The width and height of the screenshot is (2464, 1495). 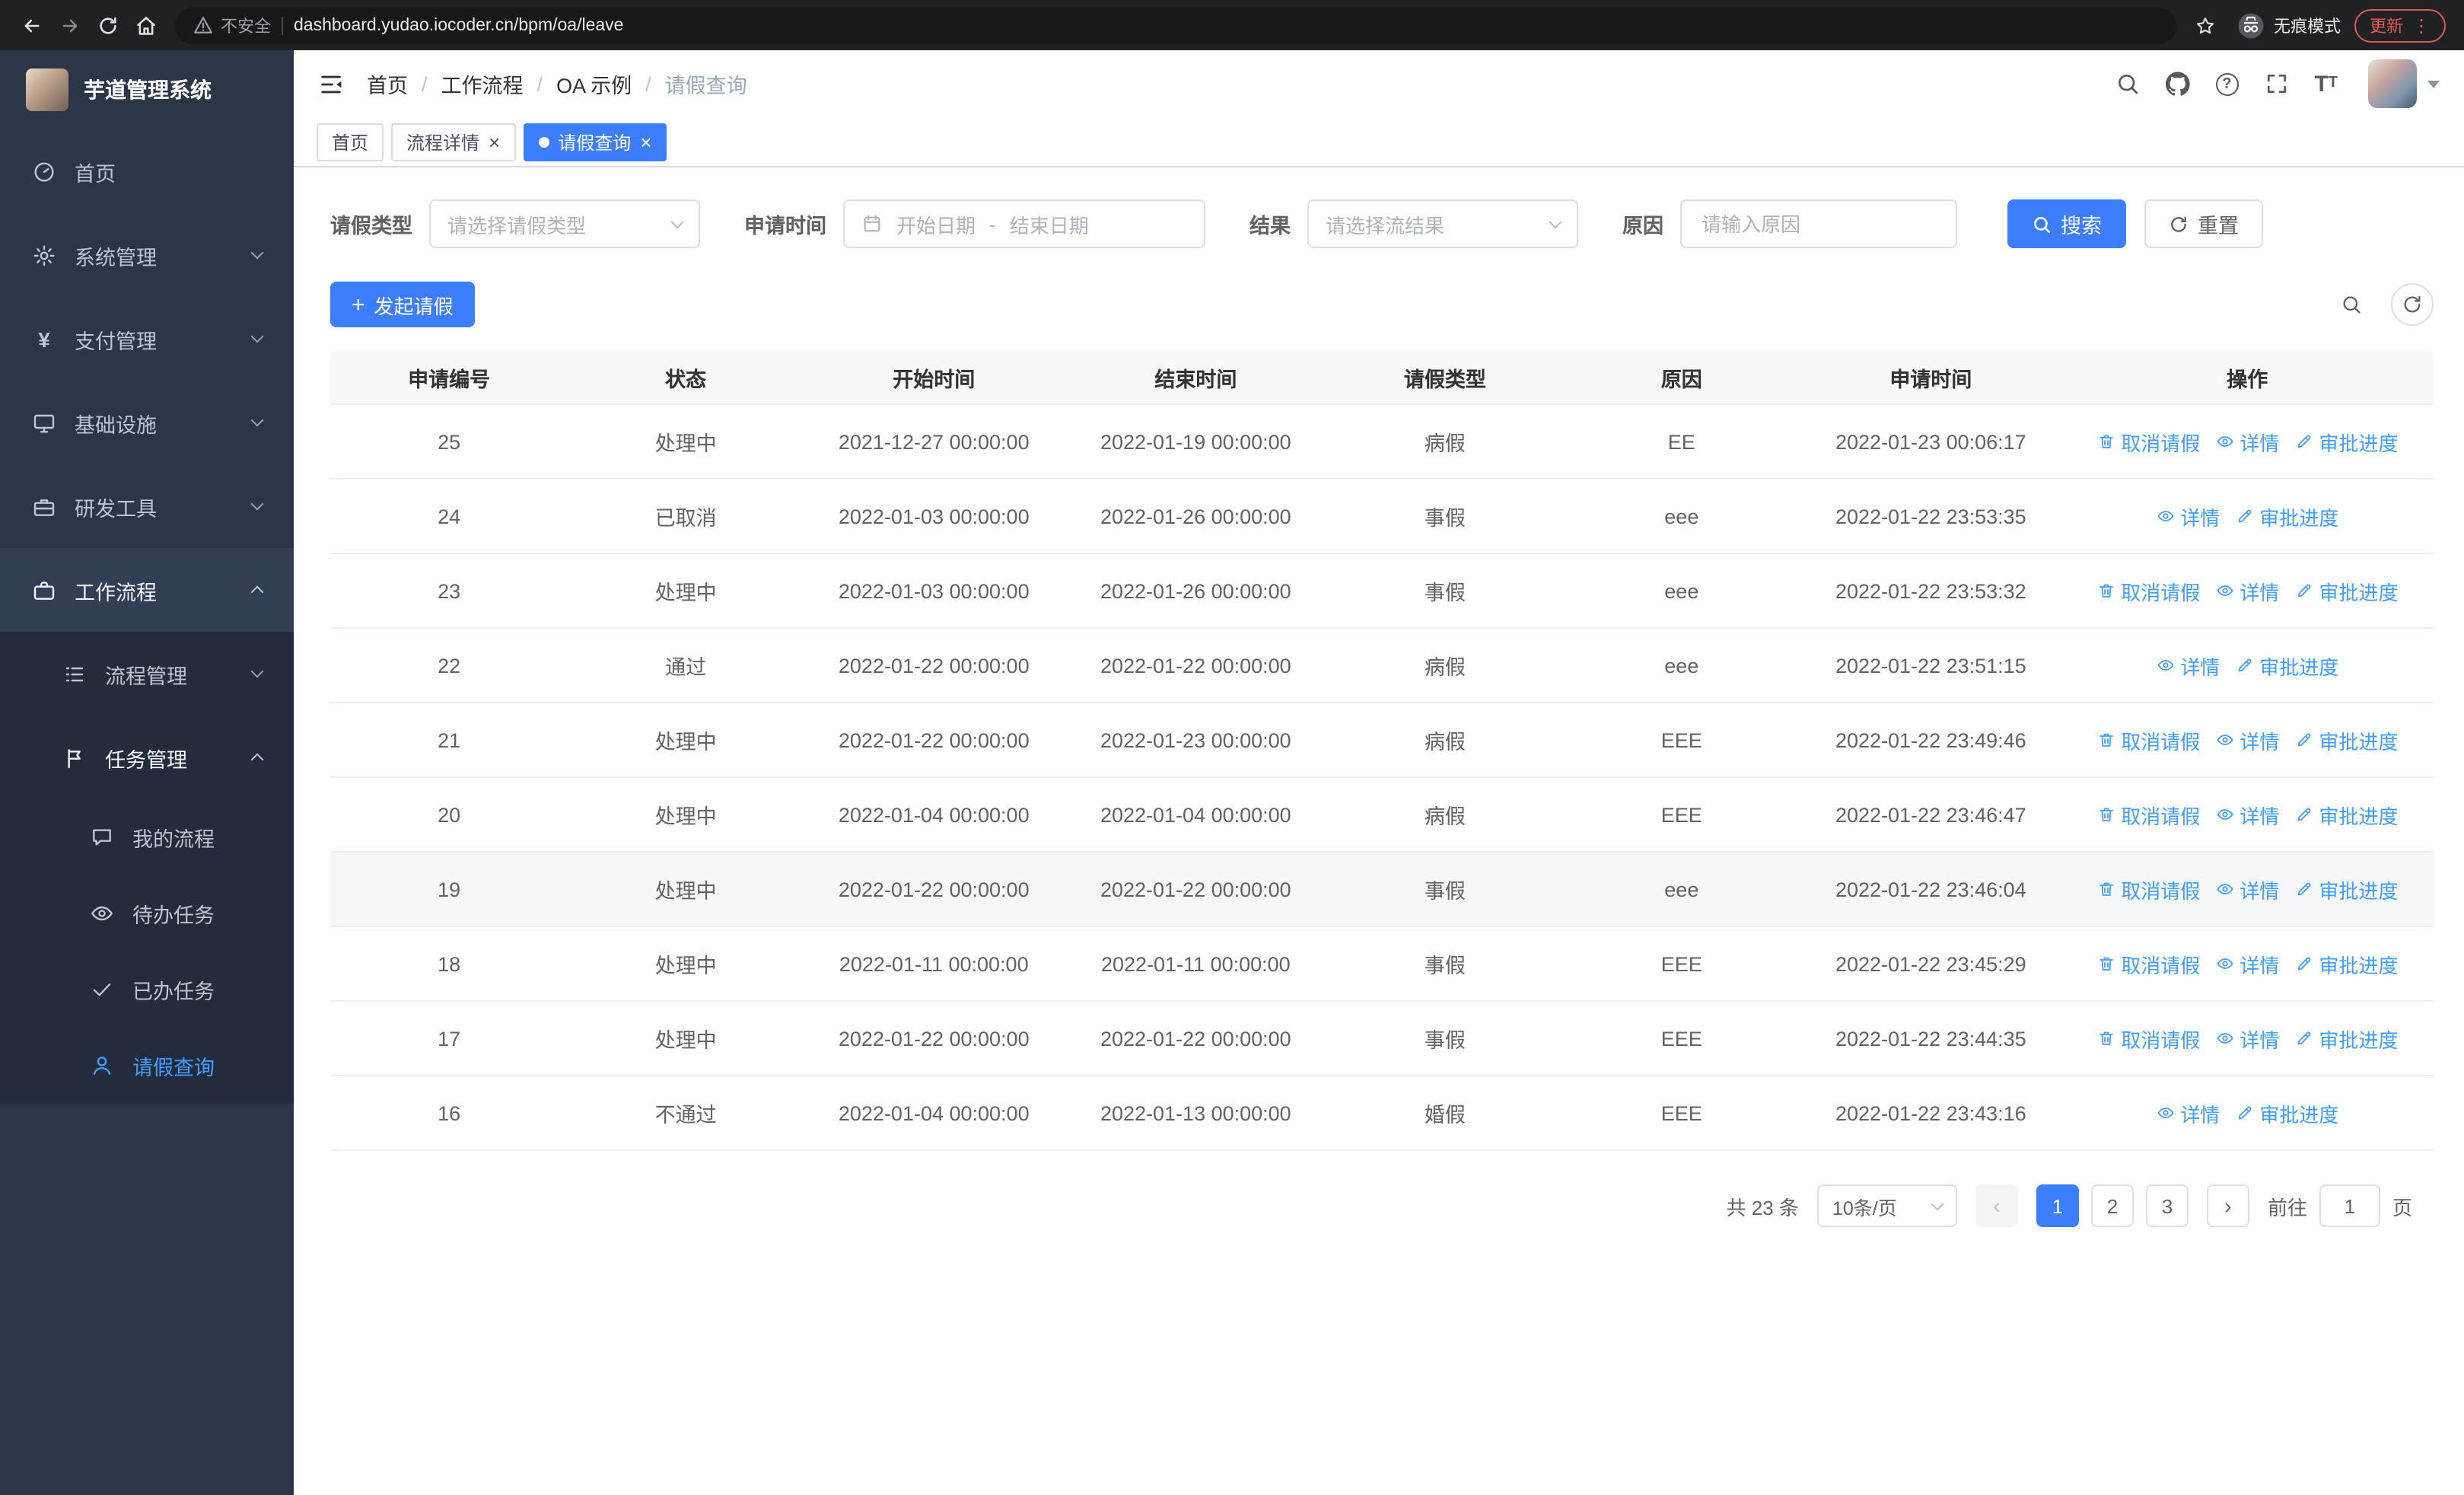 What do you see at coordinates (350, 142) in the screenshot?
I see `tab-home: 首页` at bounding box center [350, 142].